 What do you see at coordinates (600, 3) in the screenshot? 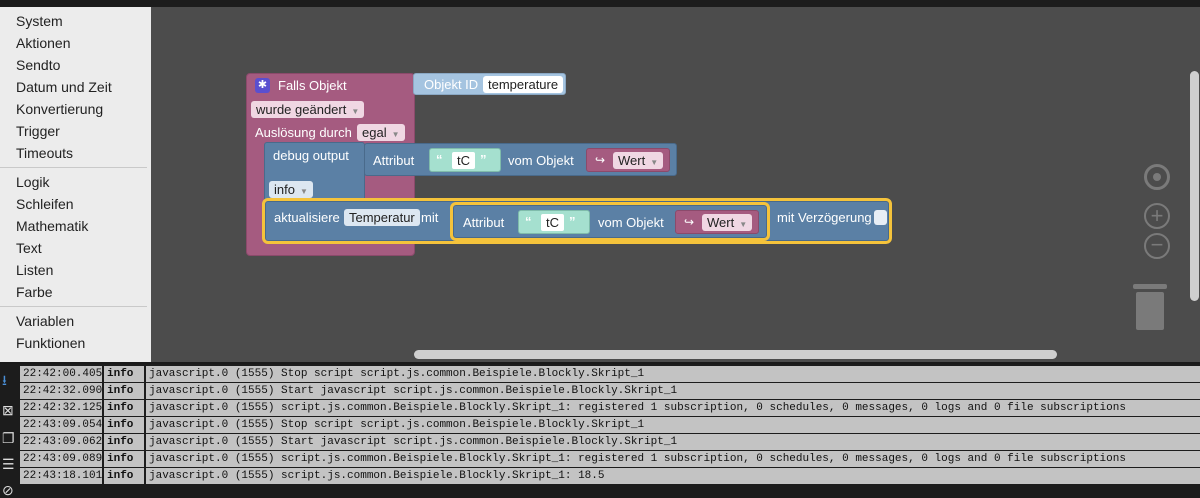
I see `top-bar` at bounding box center [600, 3].